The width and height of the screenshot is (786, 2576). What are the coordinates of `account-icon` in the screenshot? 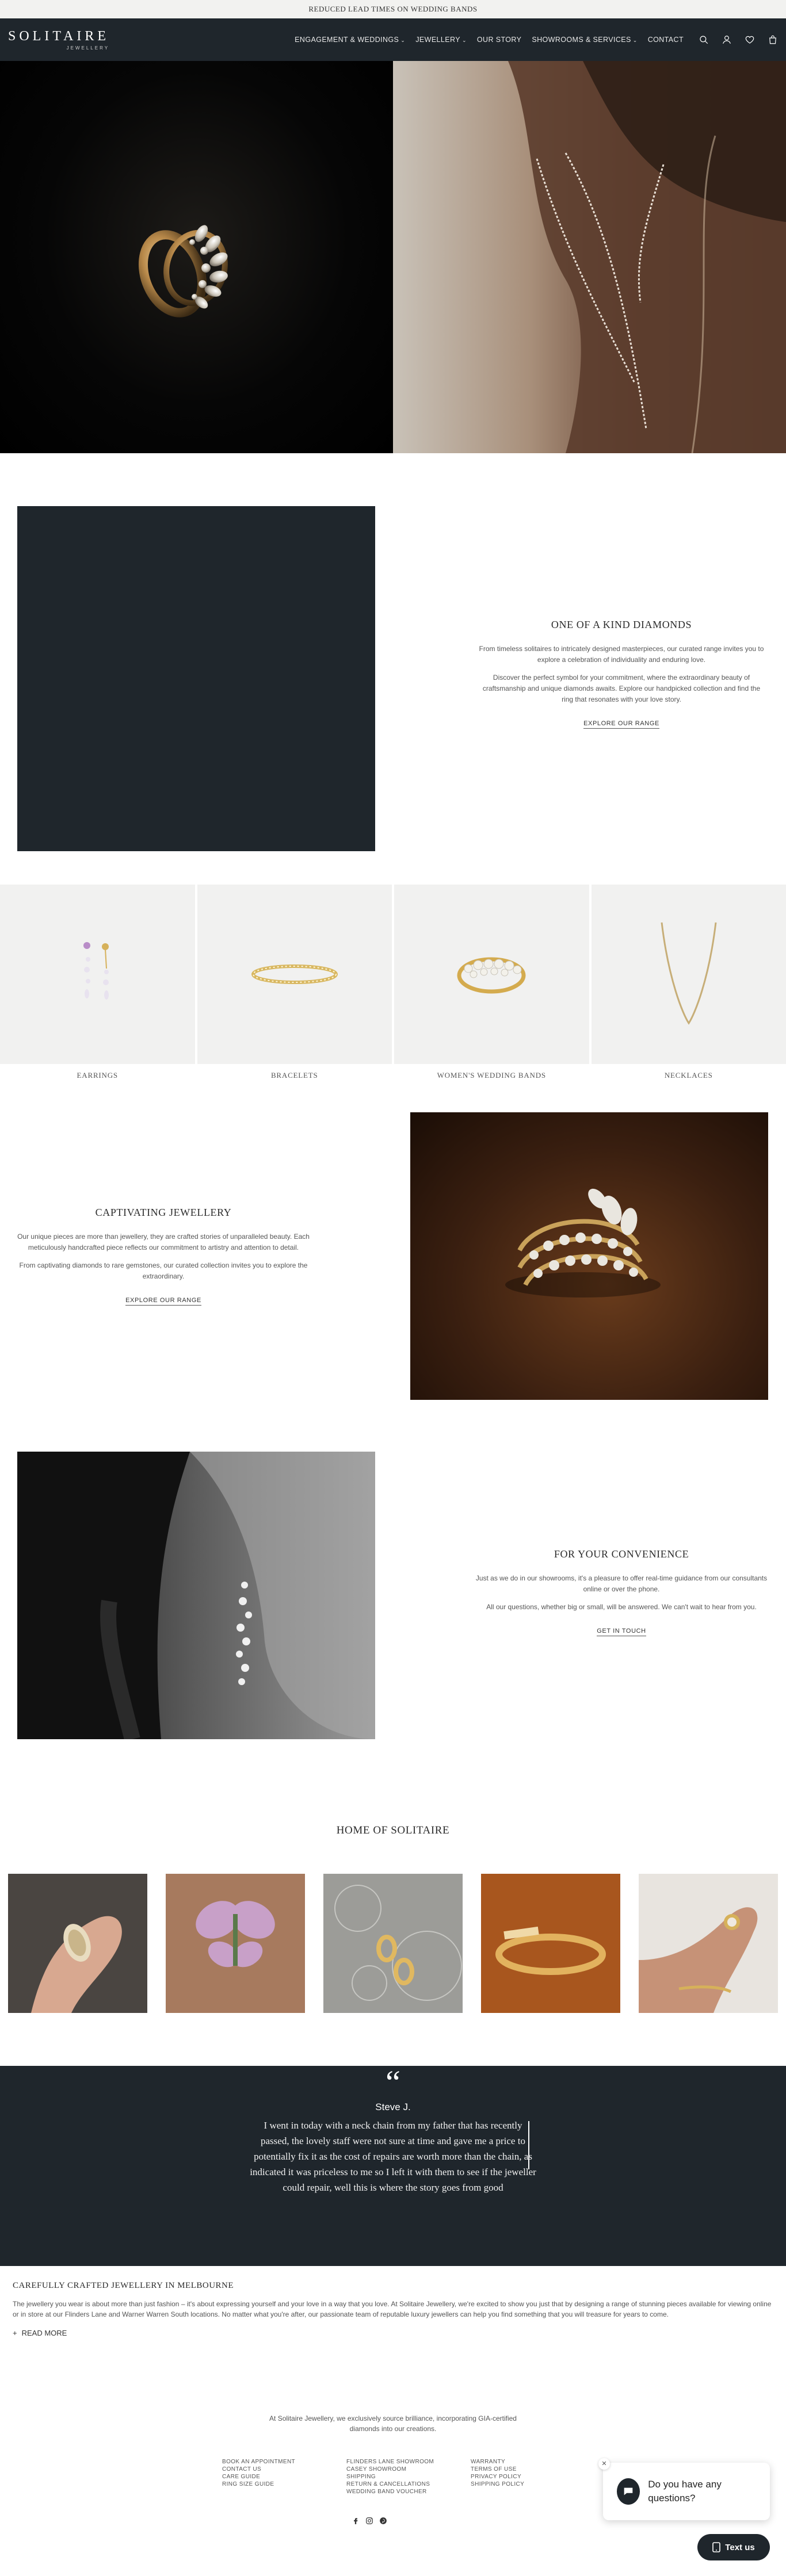 It's located at (727, 40).